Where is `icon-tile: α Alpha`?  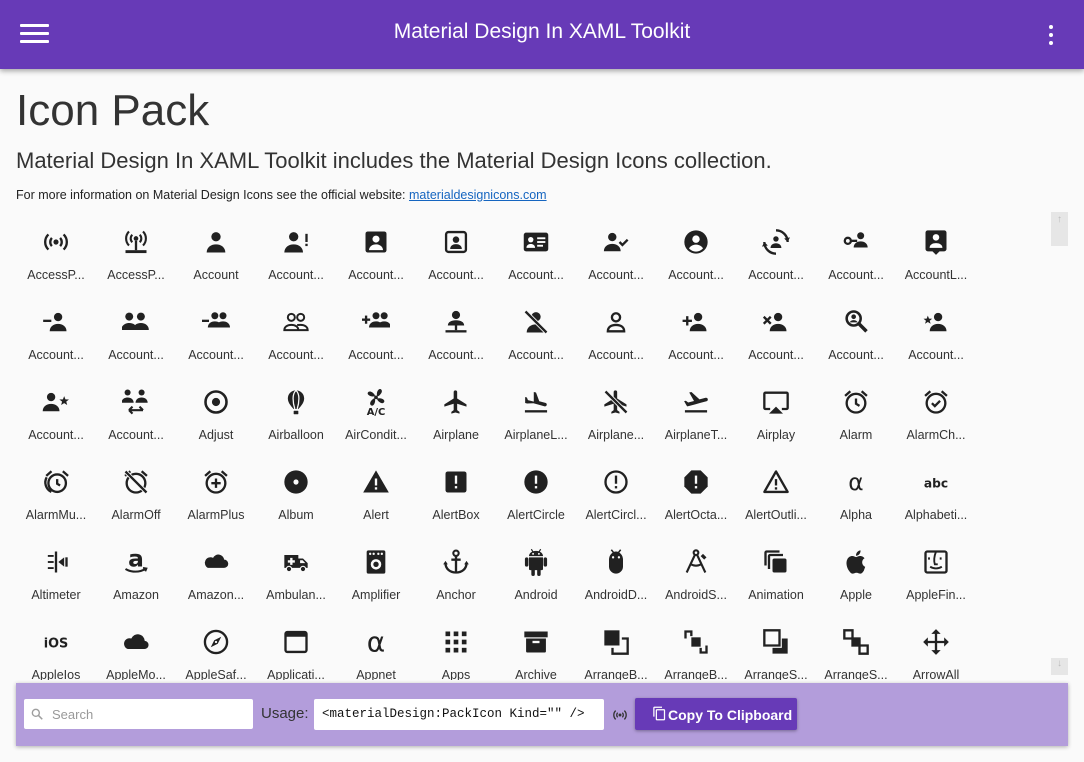 icon-tile: α Alpha is located at coordinates (856, 488).